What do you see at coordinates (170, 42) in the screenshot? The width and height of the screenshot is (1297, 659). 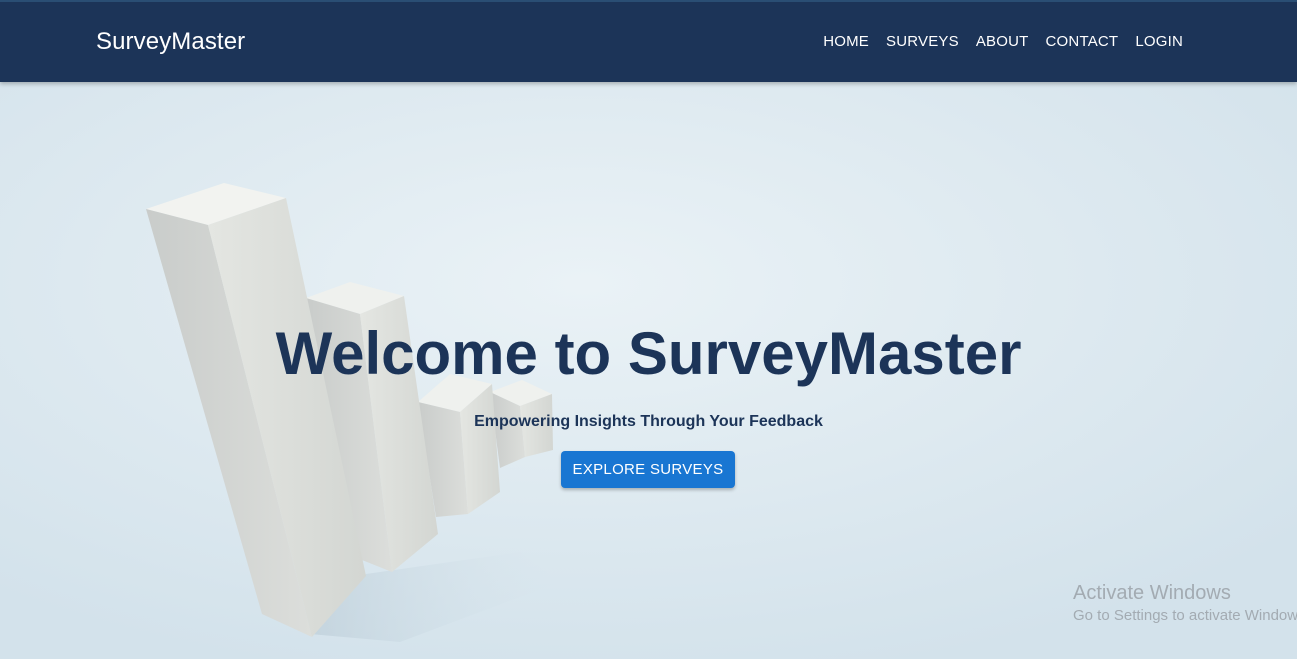 I see `brand-logo-link: SurveyMaster` at bounding box center [170, 42].